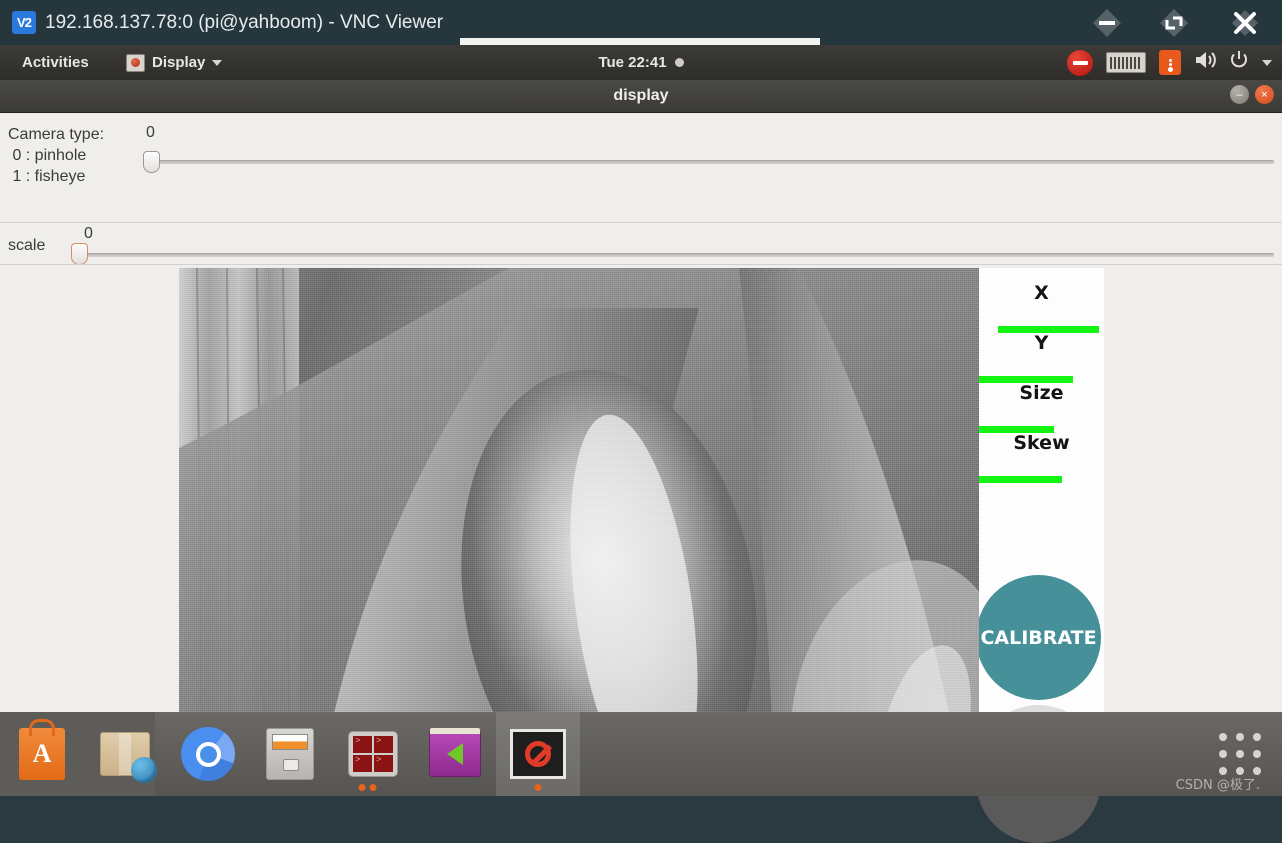 The image size is (1282, 843). Describe the element at coordinates (179, 62) in the screenshot. I see `app-menu-label: Display` at that location.